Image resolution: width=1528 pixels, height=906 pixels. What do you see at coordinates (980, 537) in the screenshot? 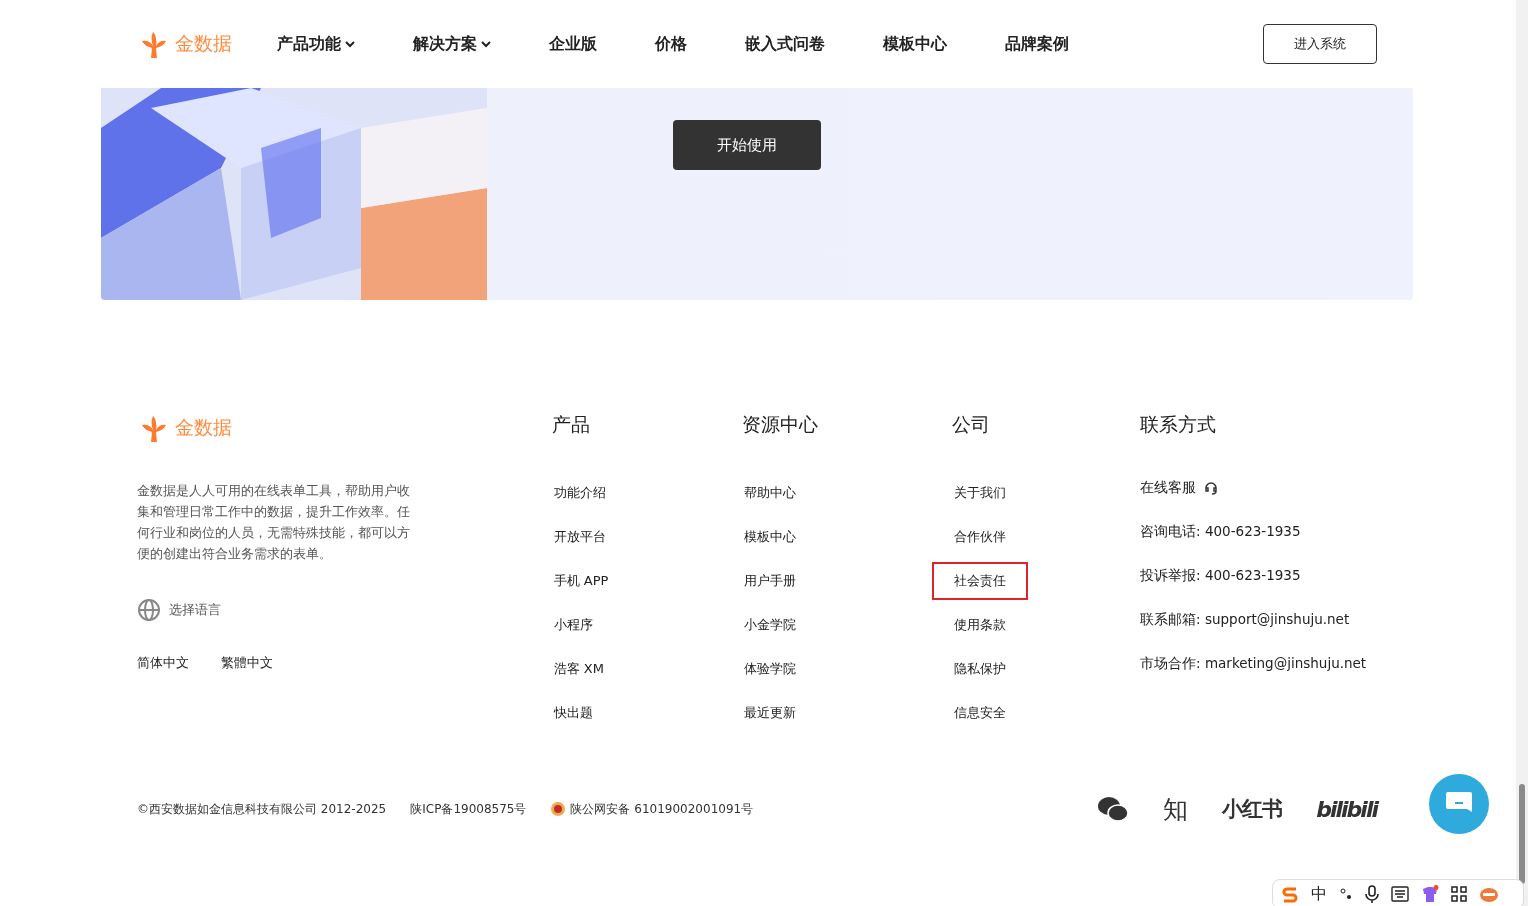
I see `footer-link: 合作伙伴` at bounding box center [980, 537].